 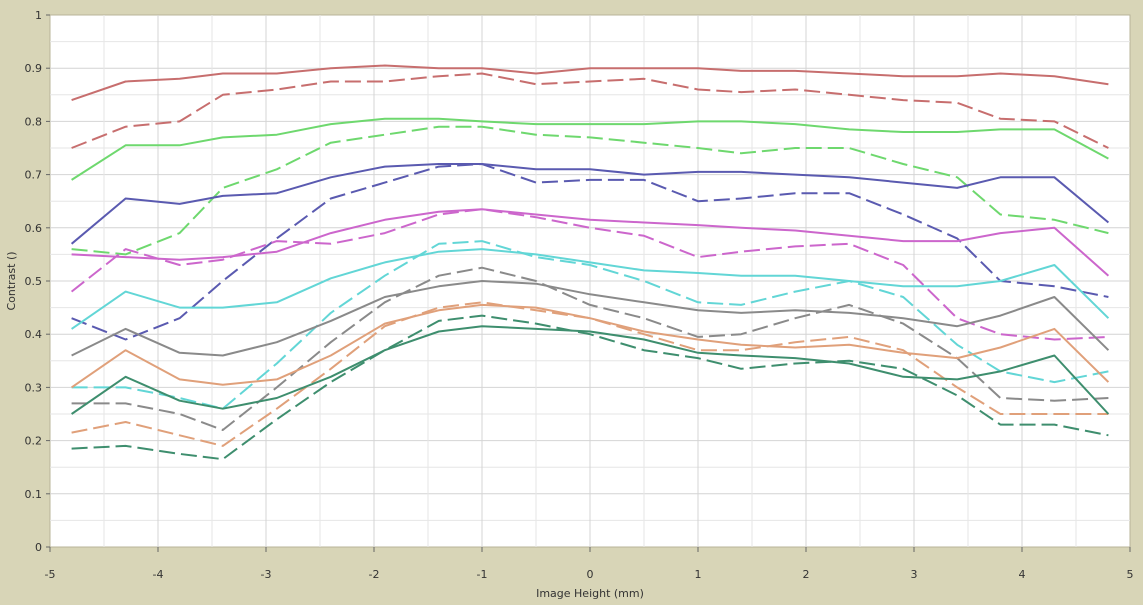 What do you see at coordinates (590, 593) in the screenshot?
I see `x-axis-label: Image Height (mm)` at bounding box center [590, 593].